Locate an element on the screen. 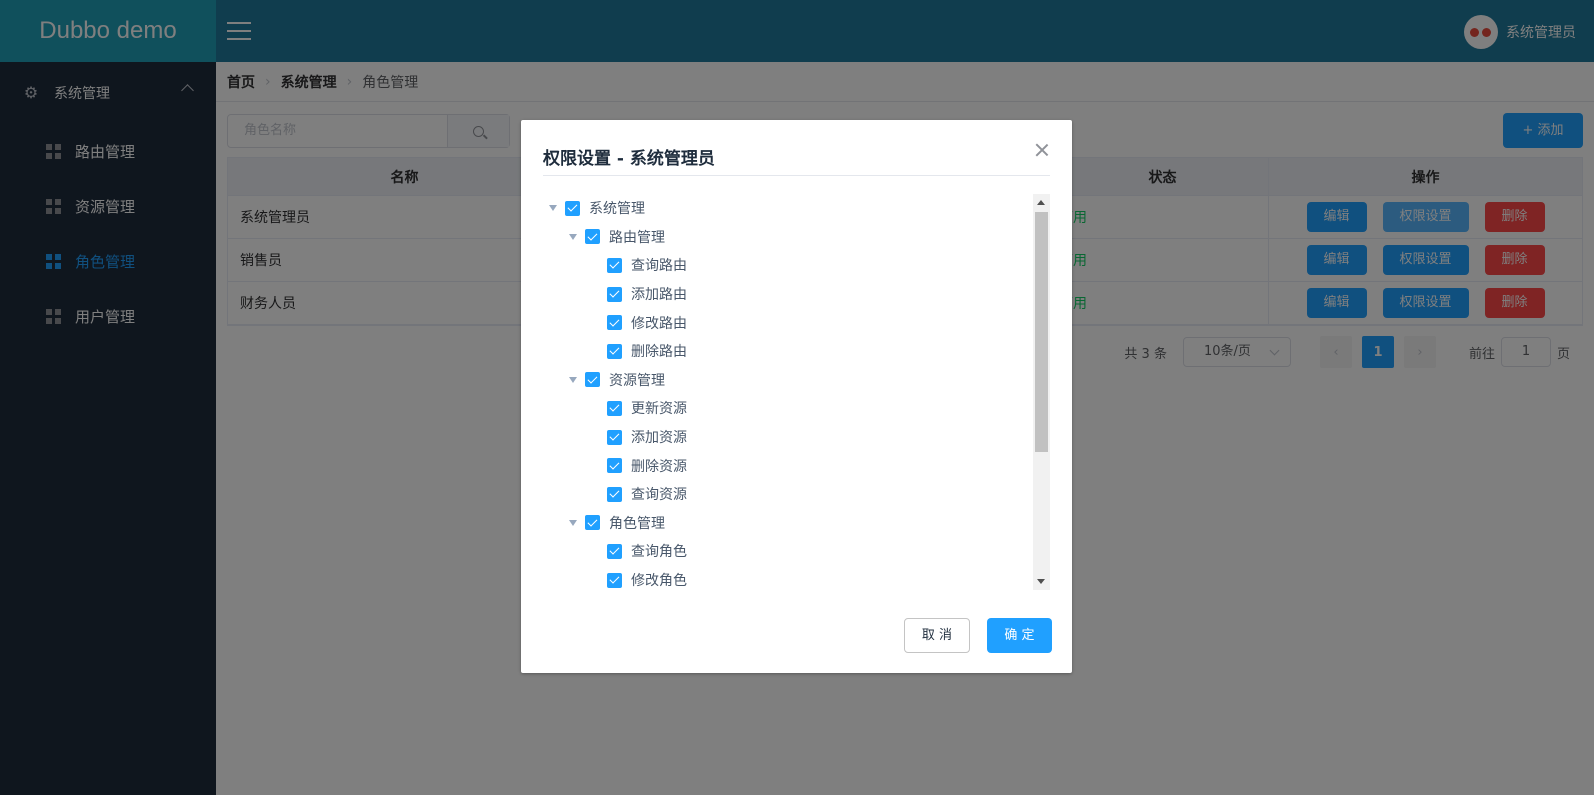 The image size is (1594, 795). tree-node: 添加资源 is located at coordinates (786, 437).